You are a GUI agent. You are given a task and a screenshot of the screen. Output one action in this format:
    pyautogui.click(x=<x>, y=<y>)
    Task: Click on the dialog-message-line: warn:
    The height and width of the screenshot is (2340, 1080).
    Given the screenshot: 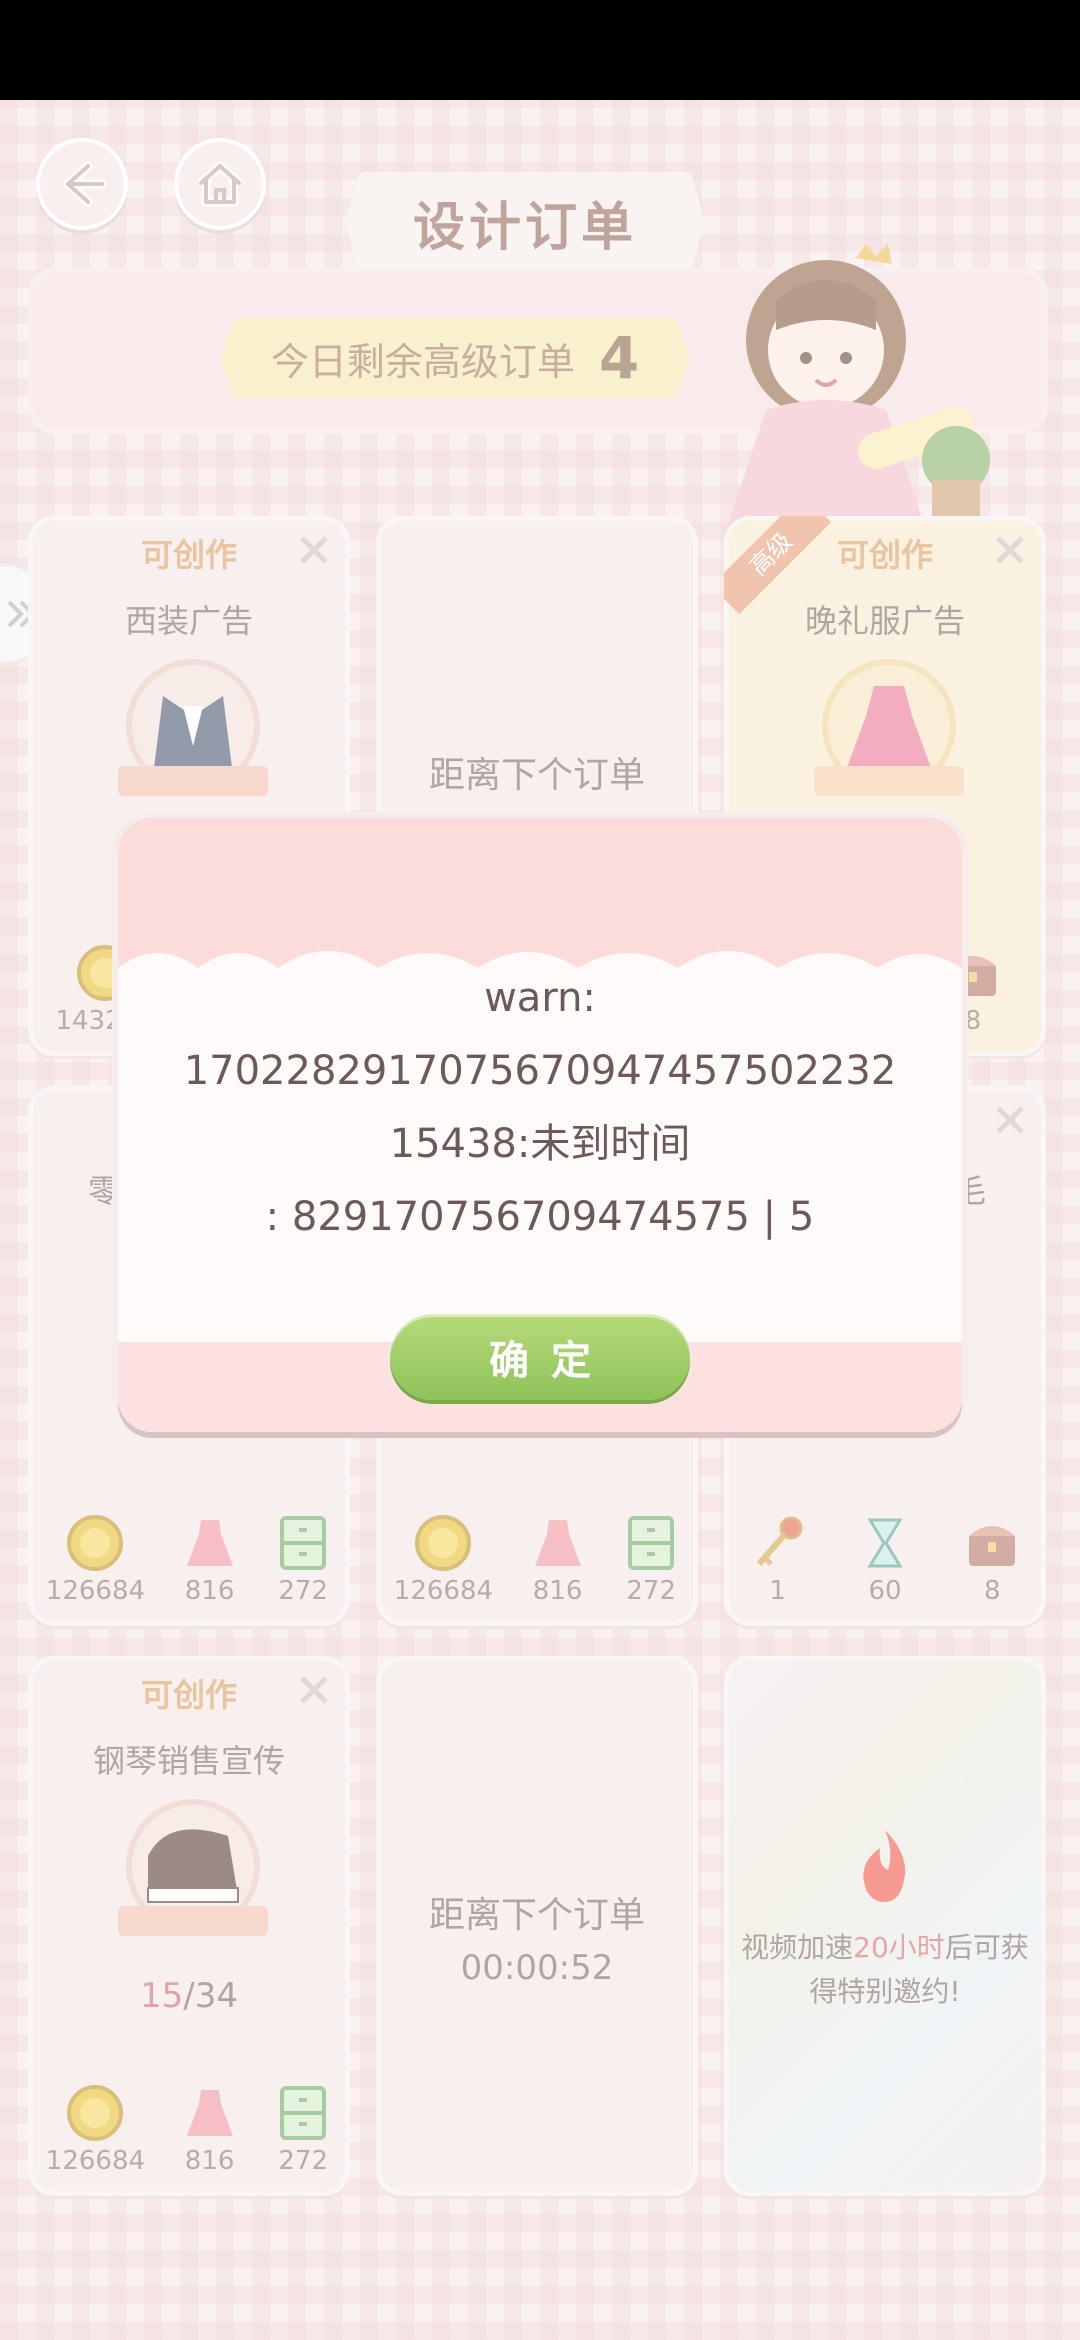 What is the action you would take?
    pyautogui.click(x=540, y=998)
    